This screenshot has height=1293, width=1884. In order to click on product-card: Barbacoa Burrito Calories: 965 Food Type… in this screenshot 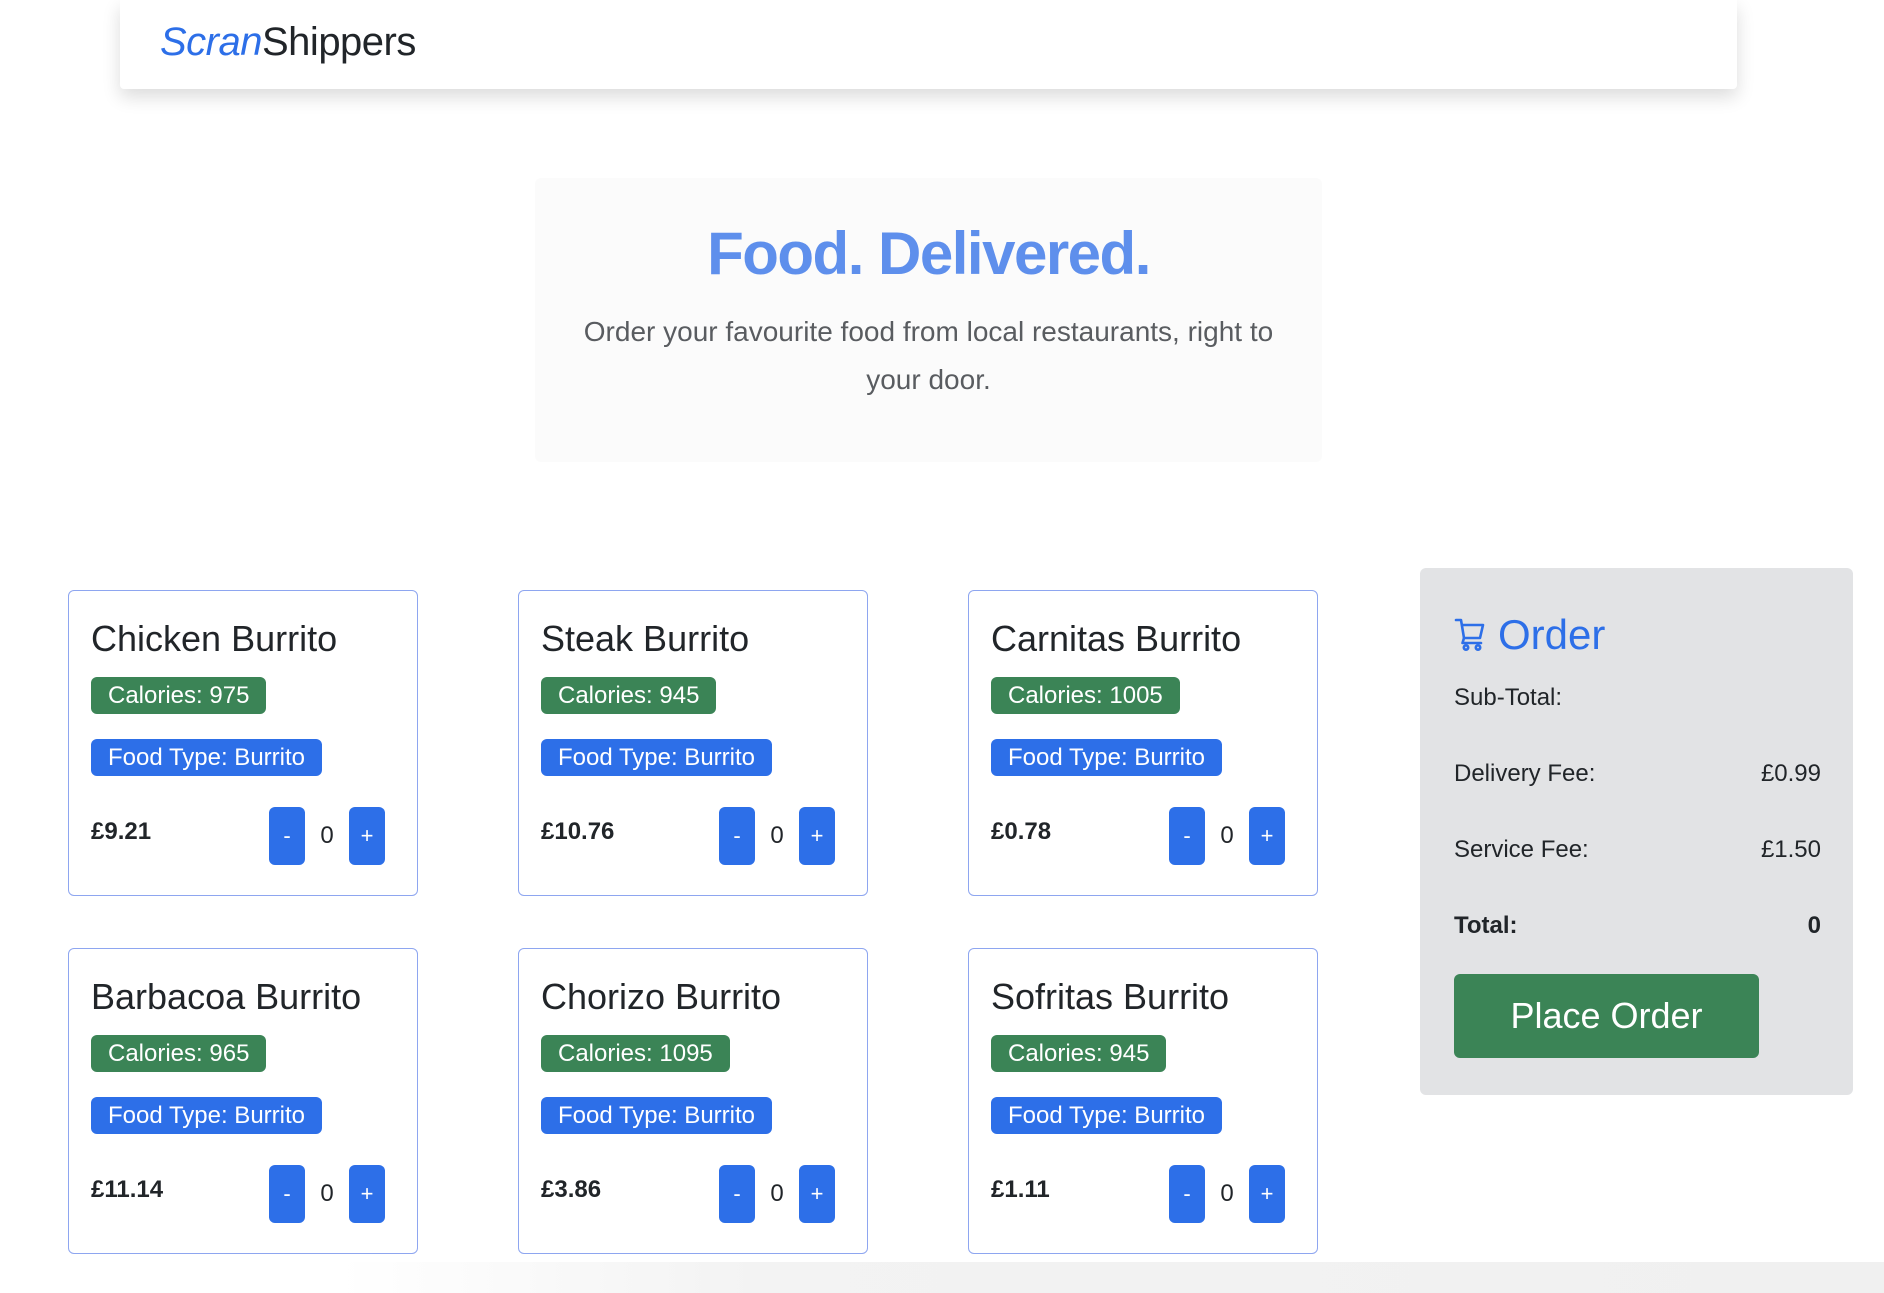, I will do `click(243, 1101)`.